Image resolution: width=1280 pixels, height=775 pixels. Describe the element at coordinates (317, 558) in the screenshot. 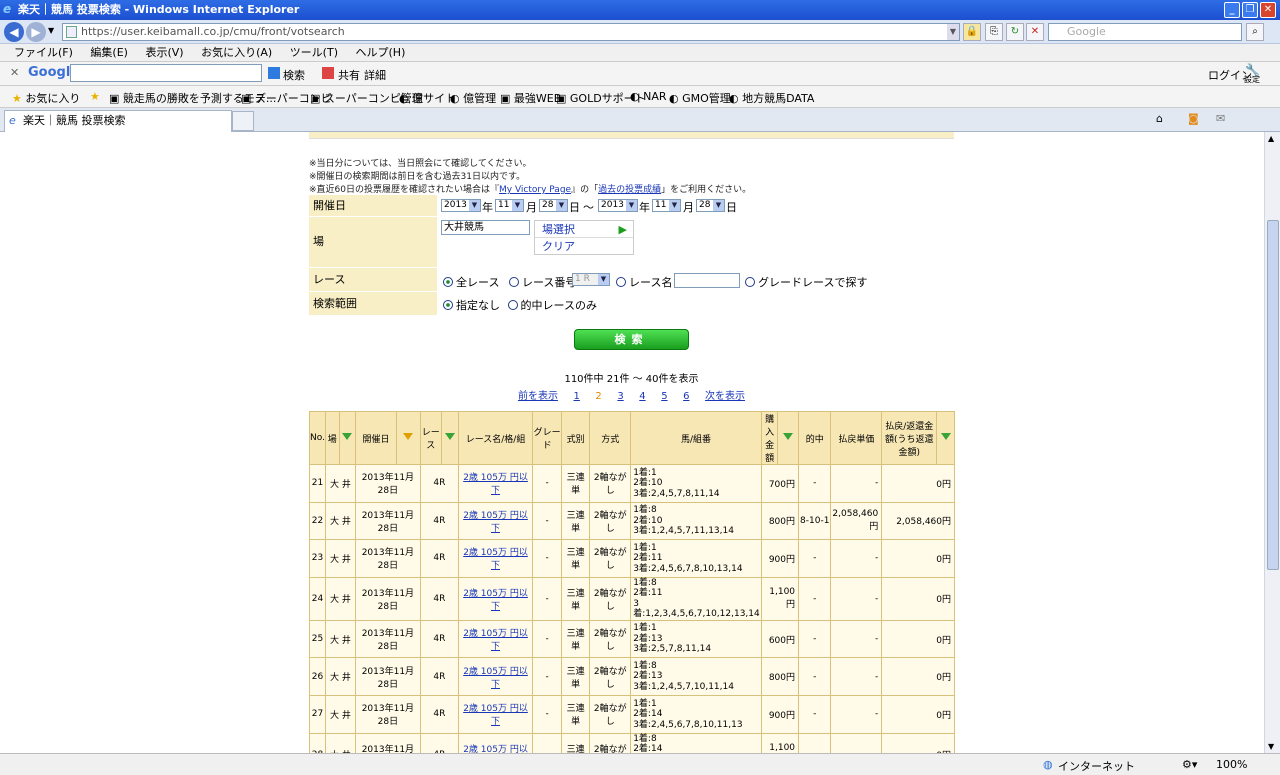

I see `cell-no: 23` at that location.